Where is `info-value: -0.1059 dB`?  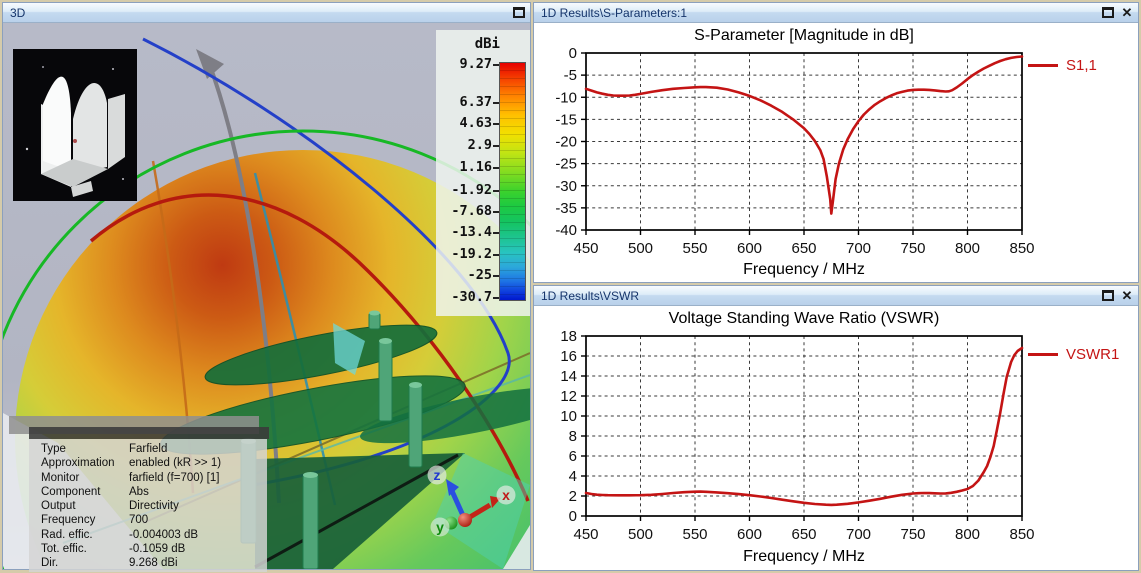 info-value: -0.1059 dB is located at coordinates (157, 549).